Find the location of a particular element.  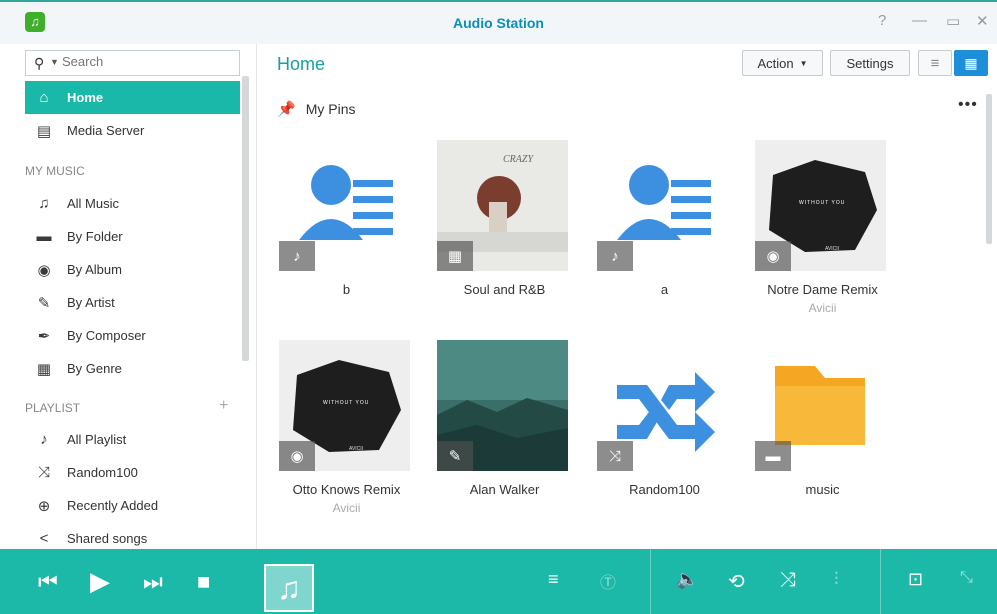

sidebar-item-label: By Artist is located at coordinates (91, 302).